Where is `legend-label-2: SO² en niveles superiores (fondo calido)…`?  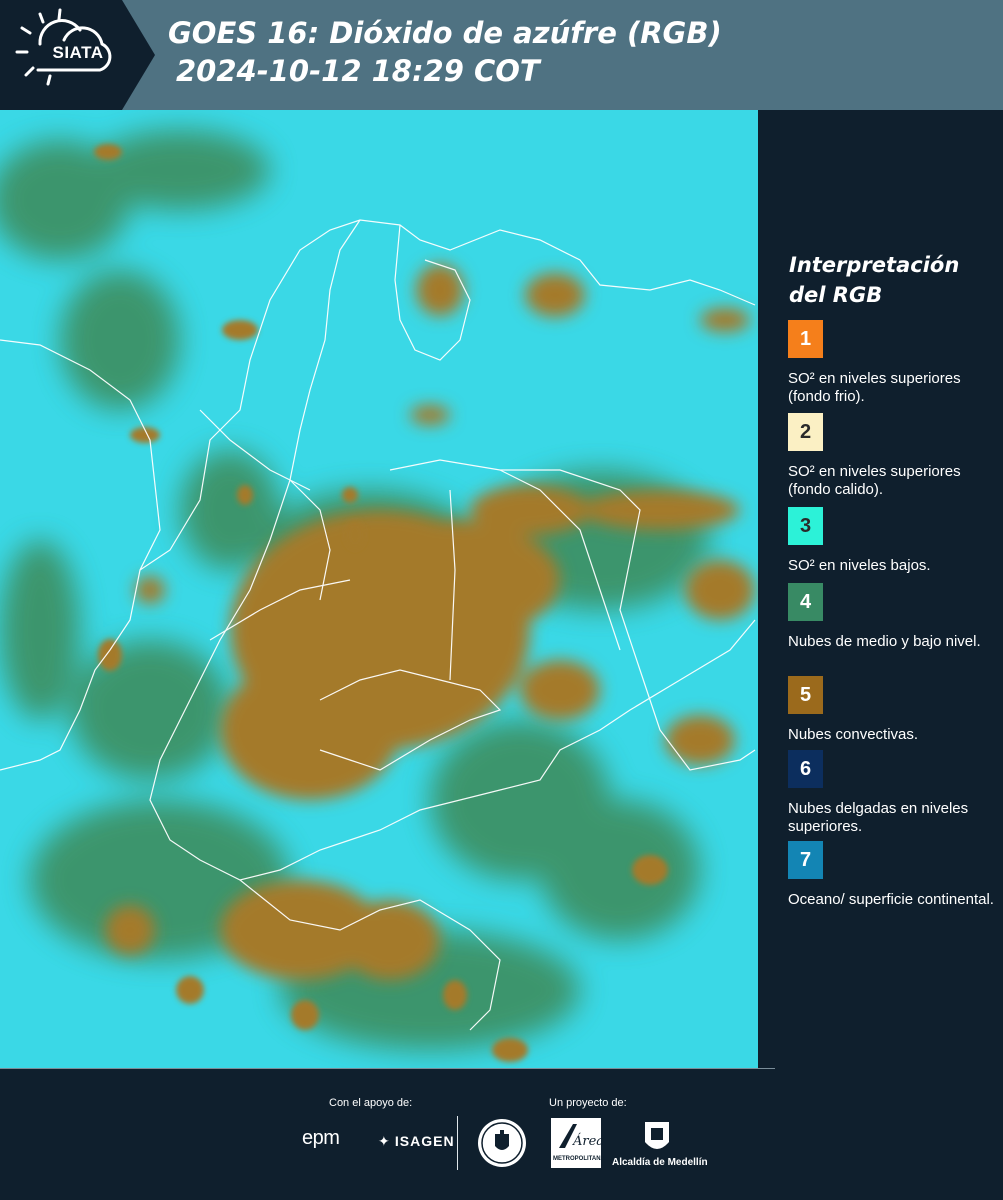
legend-label-2: SO² en niveles superiores (fondo calido)… is located at coordinates (874, 480).